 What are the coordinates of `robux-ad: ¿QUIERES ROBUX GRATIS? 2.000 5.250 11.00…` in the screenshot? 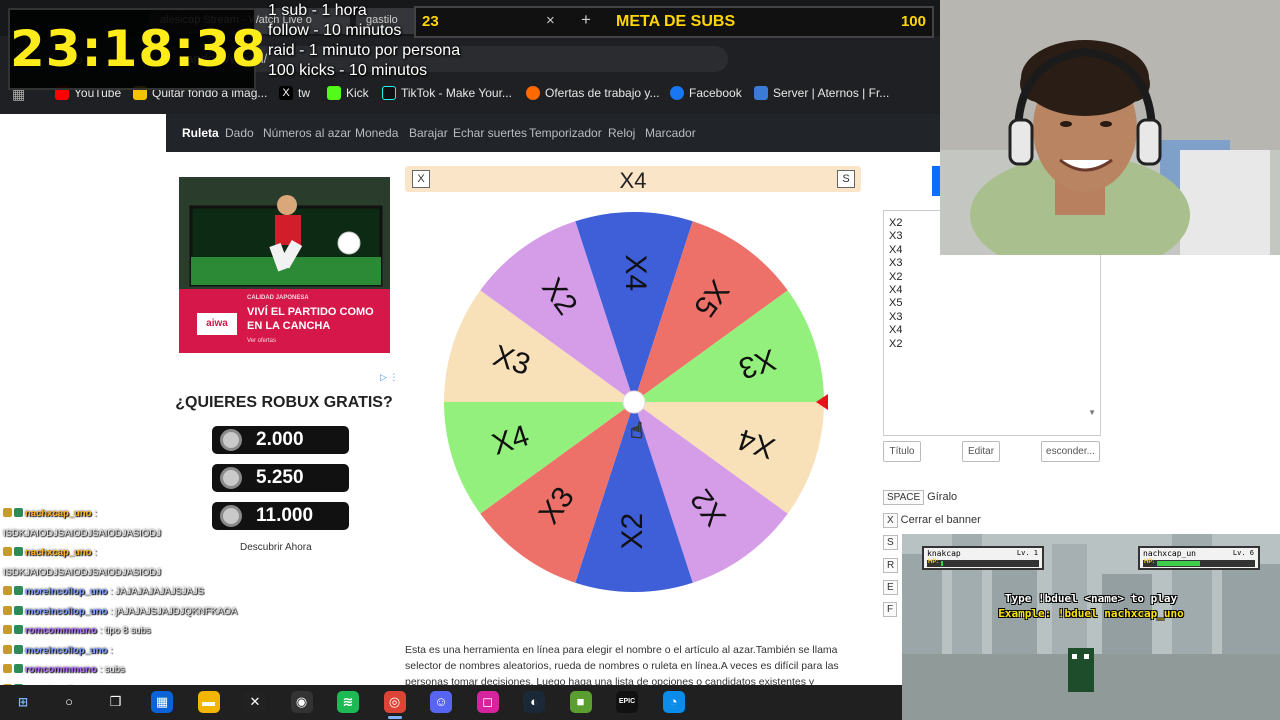 It's located at (283, 522).